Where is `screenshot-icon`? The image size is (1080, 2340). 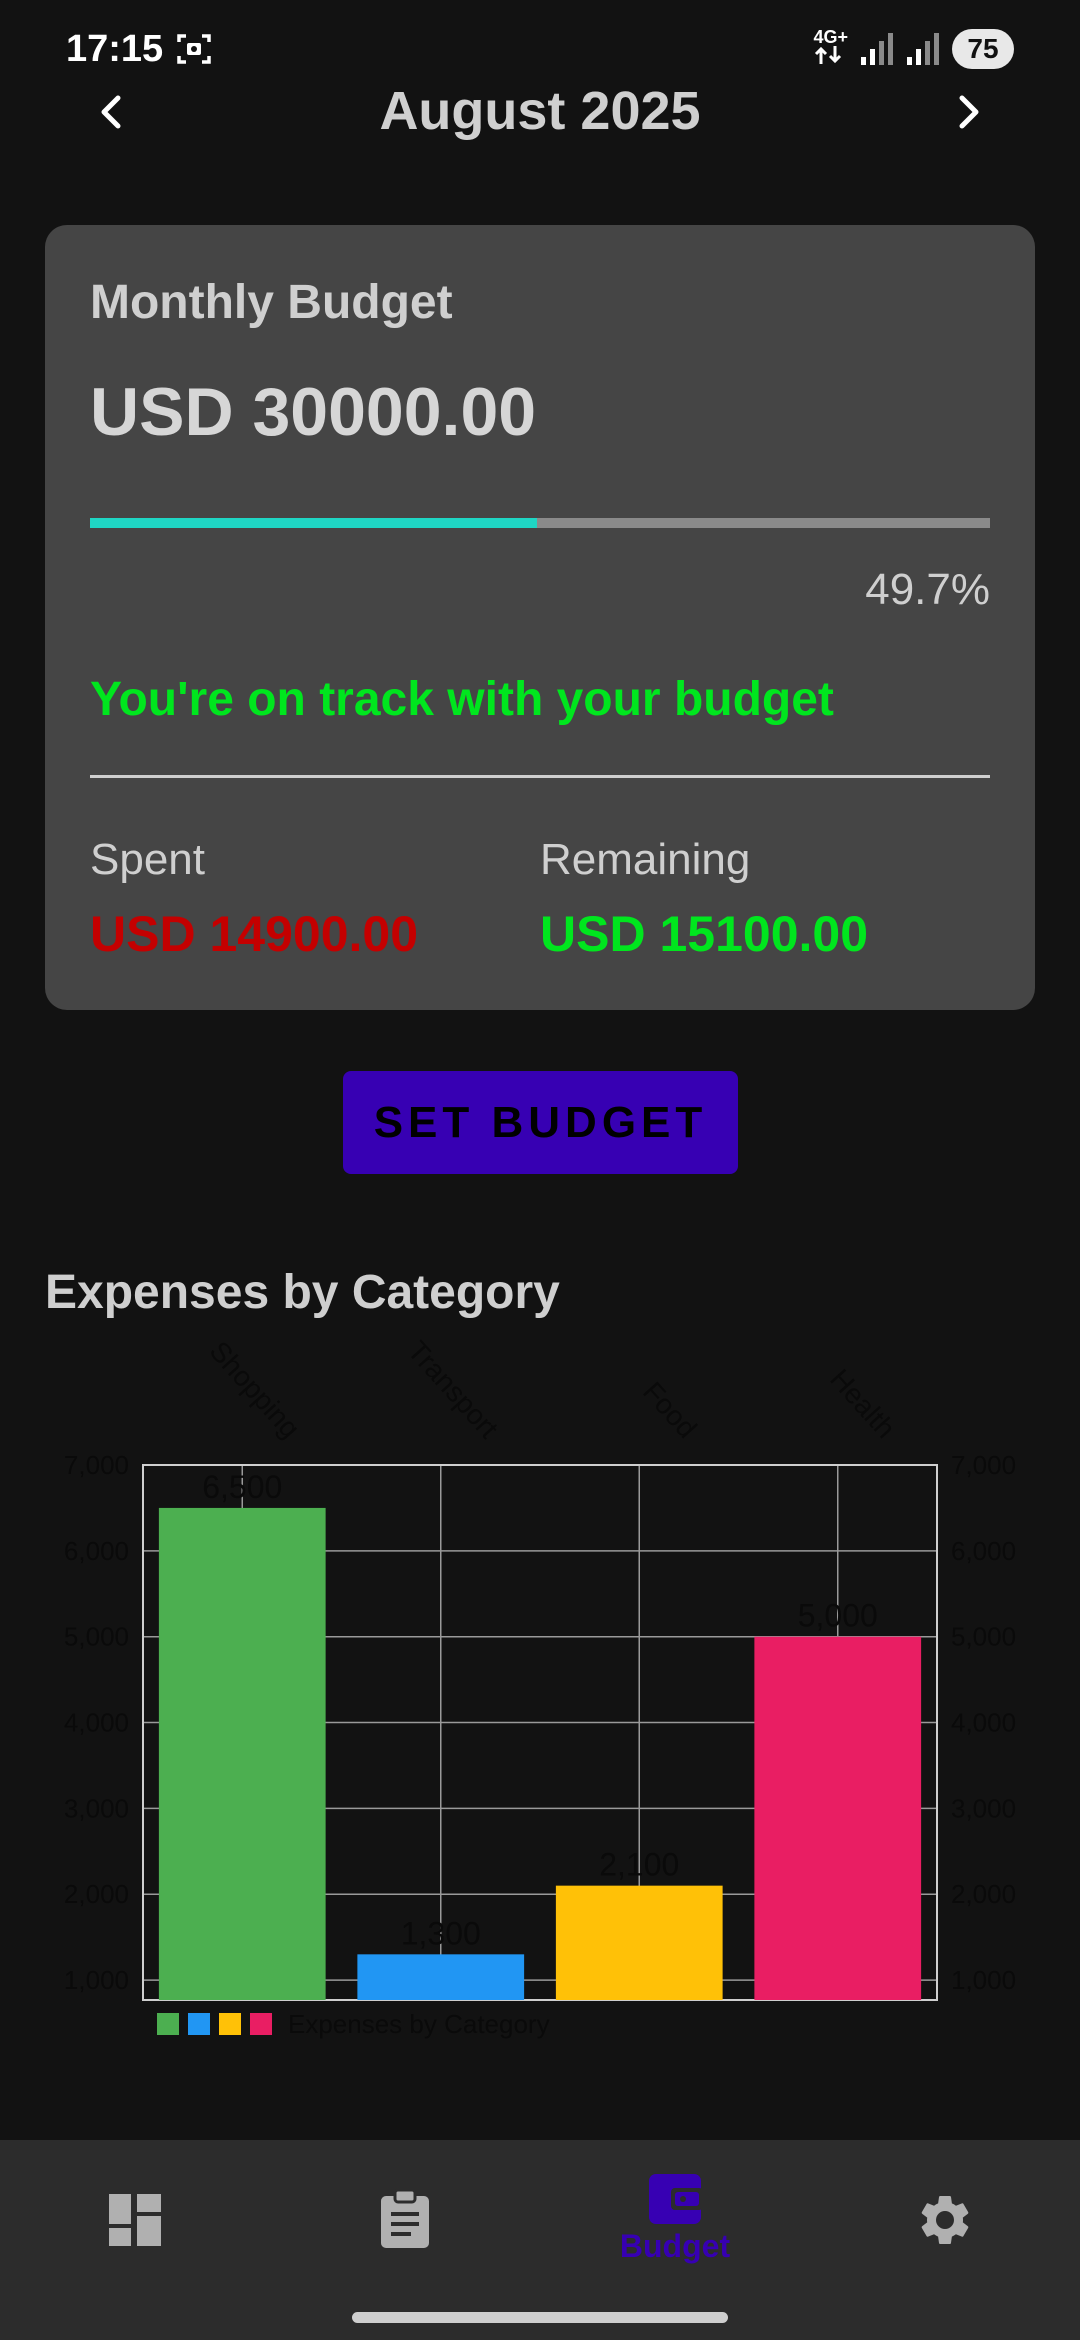
screenshot-icon is located at coordinates (194, 49).